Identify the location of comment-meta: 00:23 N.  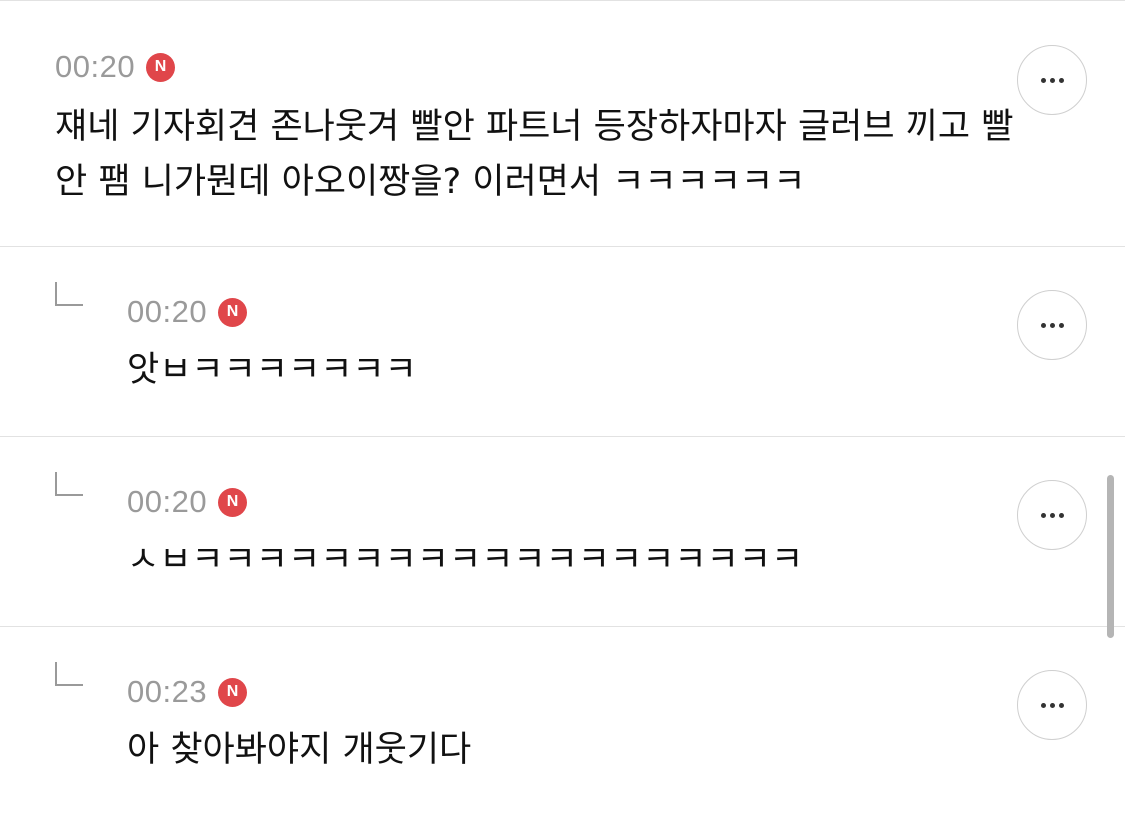
(187, 692).